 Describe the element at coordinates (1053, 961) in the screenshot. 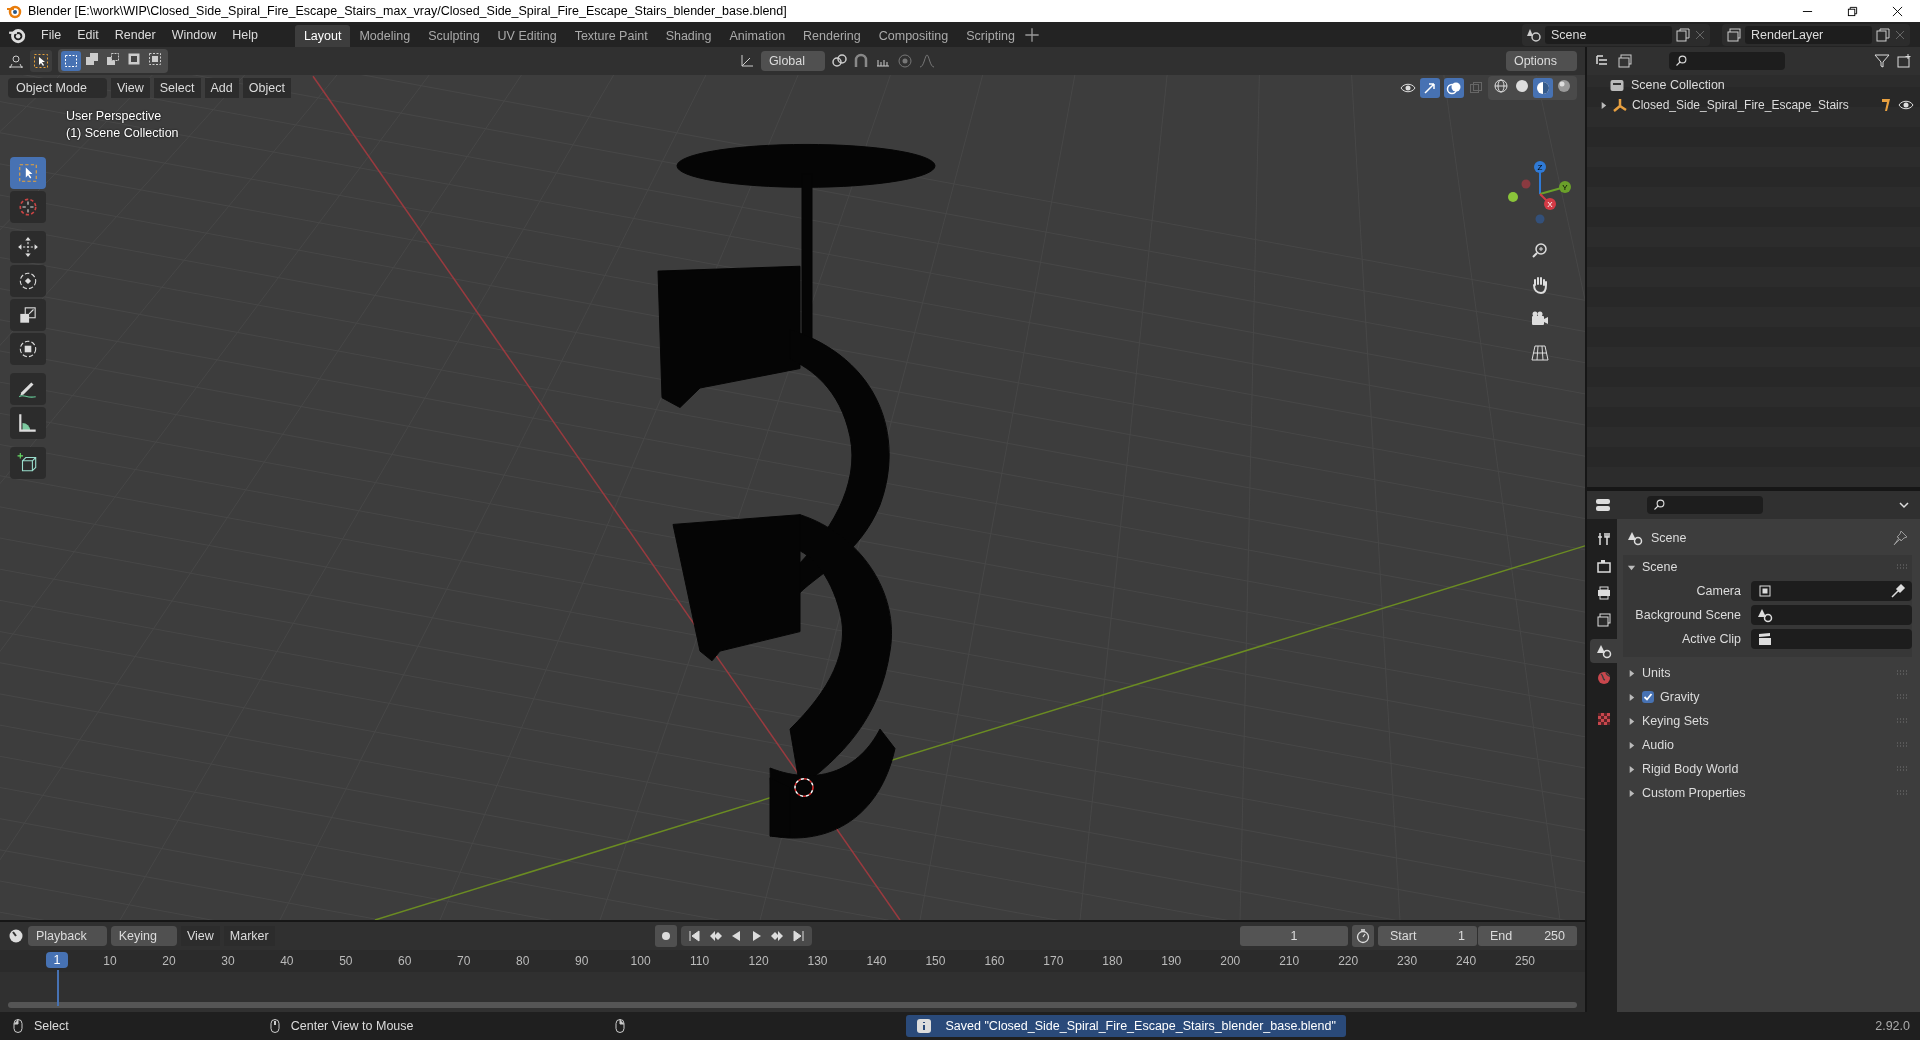

I see `frame-number: 170` at that location.